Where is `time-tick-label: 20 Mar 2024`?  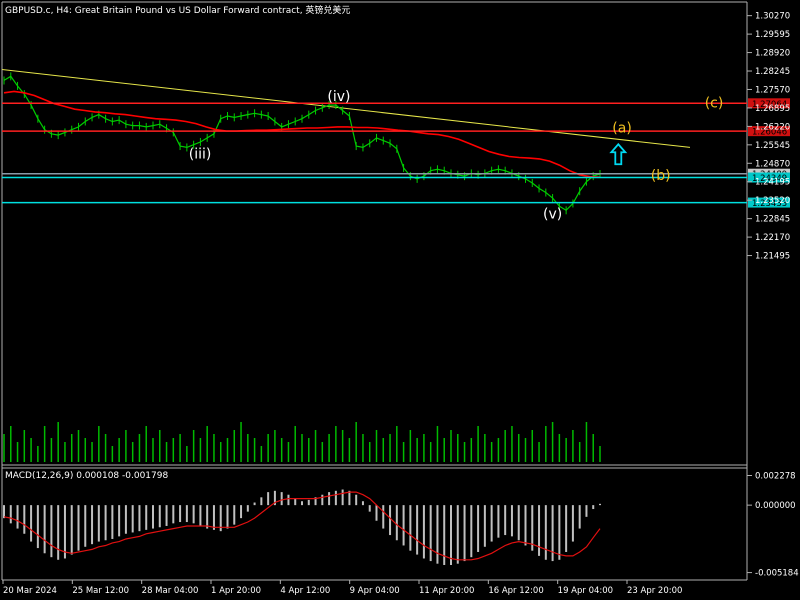
time-tick-label: 20 Mar 2024 is located at coordinates (30, 591).